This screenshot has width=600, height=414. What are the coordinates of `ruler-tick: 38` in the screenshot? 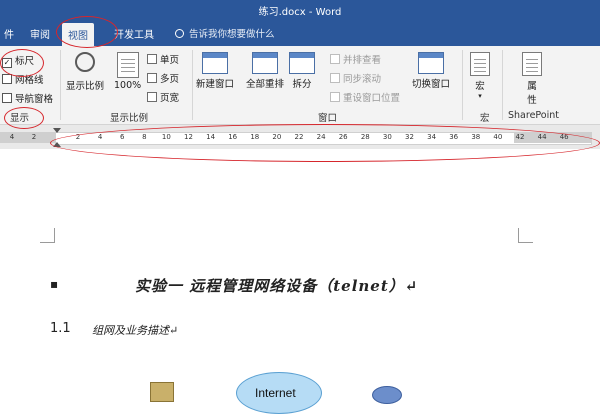 It's located at (476, 137).